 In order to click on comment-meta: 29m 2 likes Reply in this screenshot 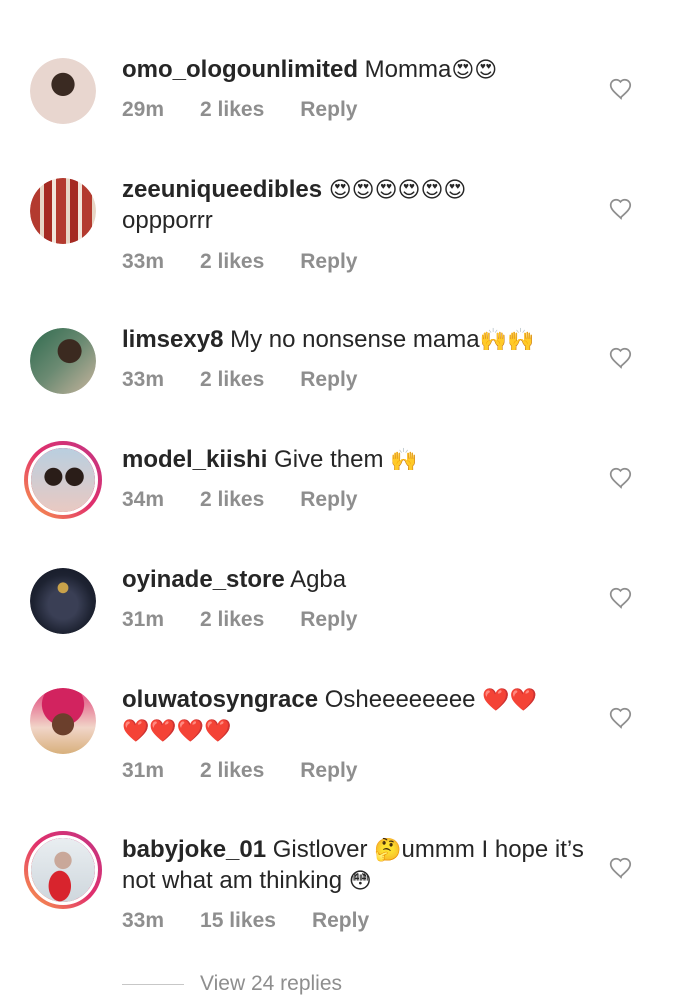, I will do `click(257, 110)`.